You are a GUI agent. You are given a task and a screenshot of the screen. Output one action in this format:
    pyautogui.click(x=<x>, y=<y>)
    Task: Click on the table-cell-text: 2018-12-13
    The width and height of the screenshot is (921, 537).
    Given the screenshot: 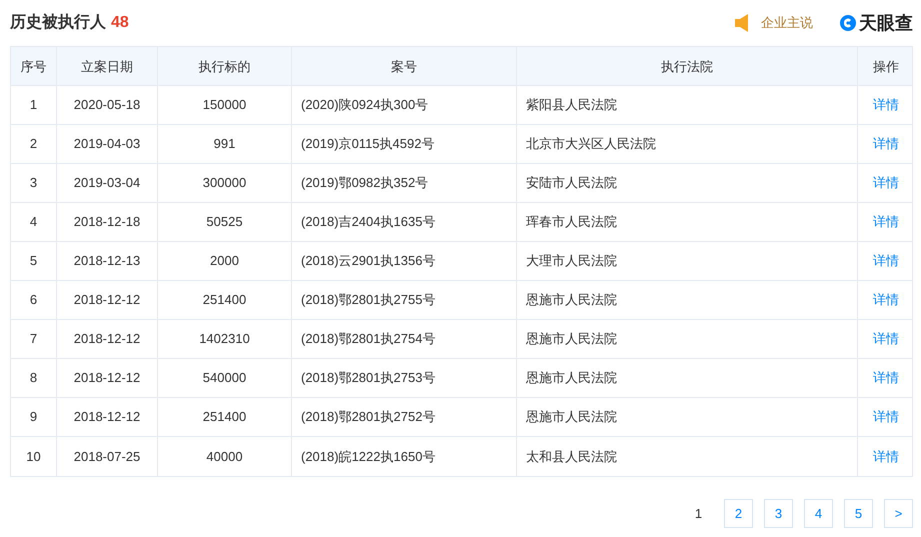 What is the action you would take?
    pyautogui.click(x=107, y=261)
    